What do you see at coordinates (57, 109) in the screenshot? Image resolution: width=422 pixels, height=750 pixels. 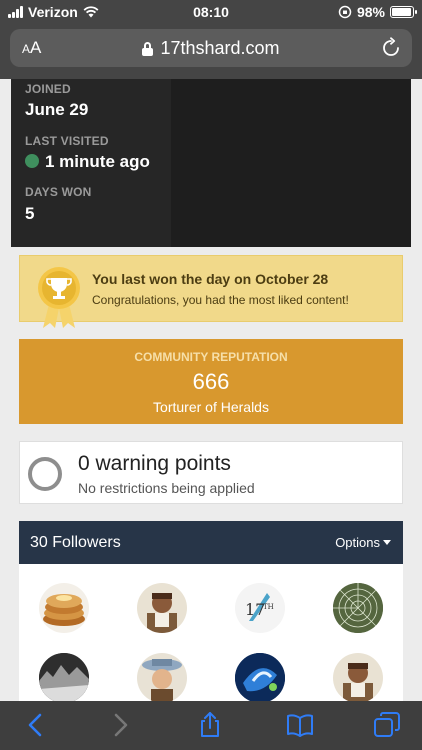 I see `joined-value: June 29` at bounding box center [57, 109].